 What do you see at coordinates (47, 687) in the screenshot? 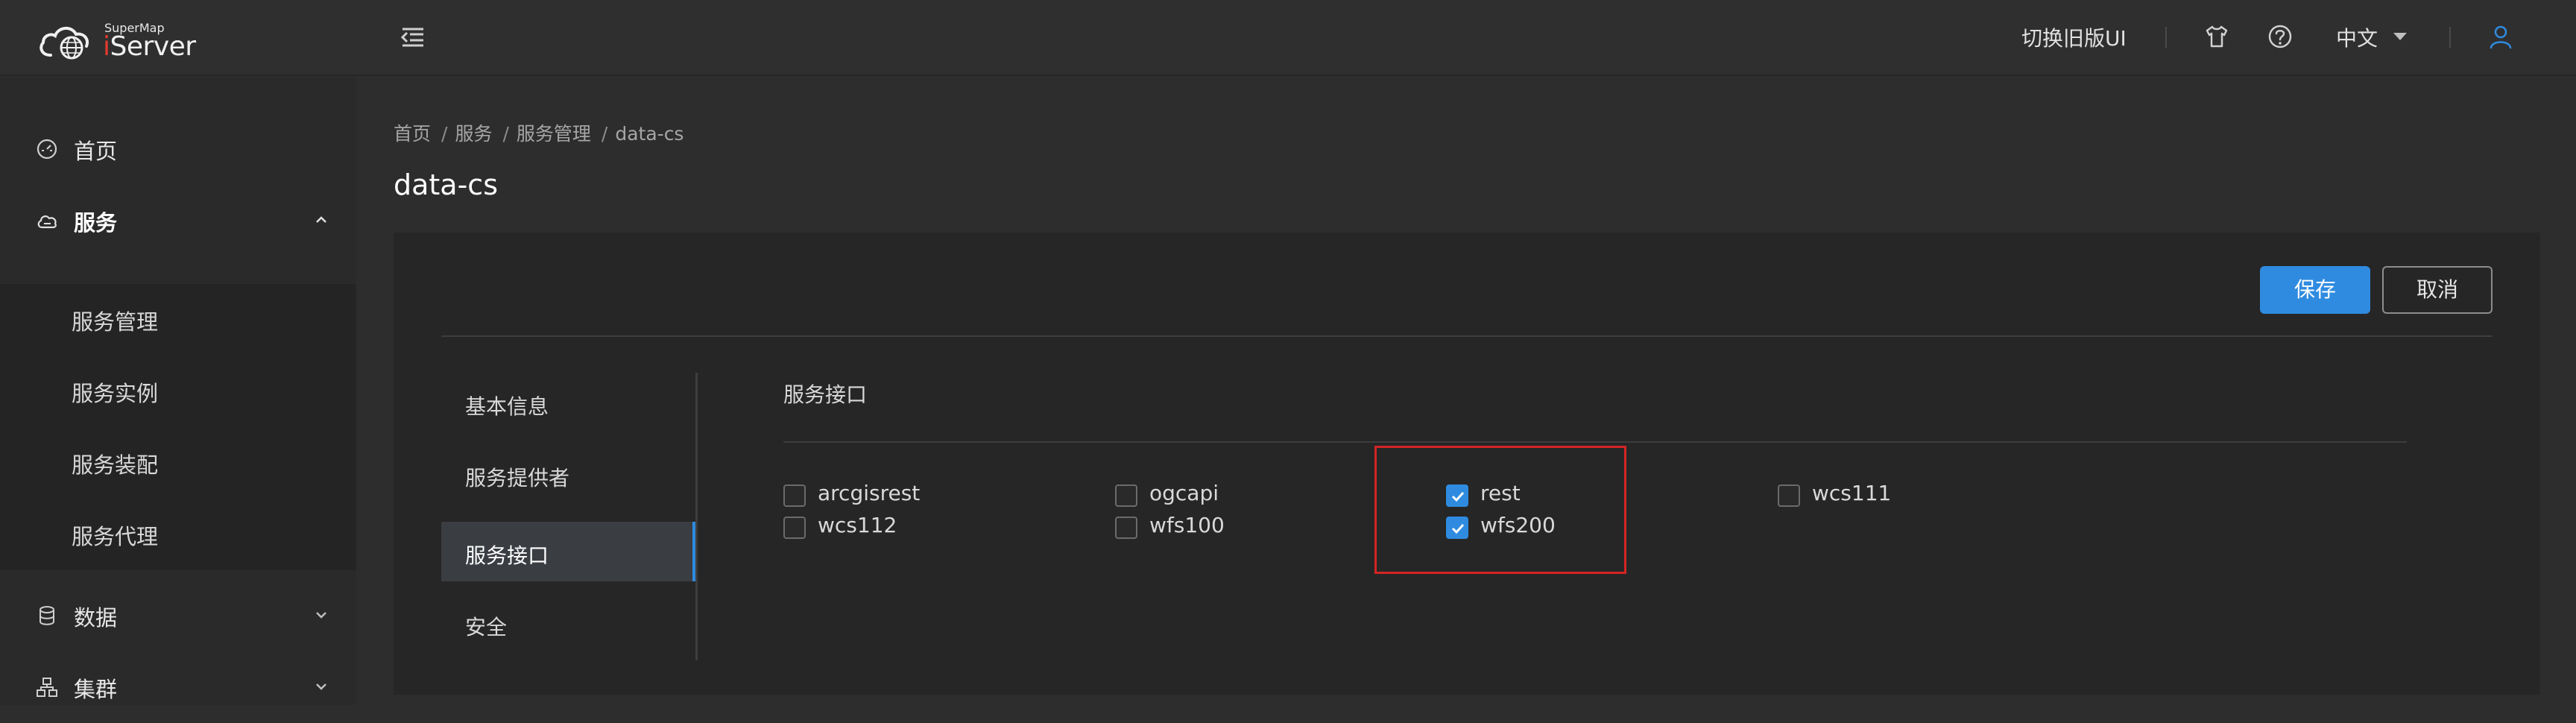
I see `cluster-icon` at bounding box center [47, 687].